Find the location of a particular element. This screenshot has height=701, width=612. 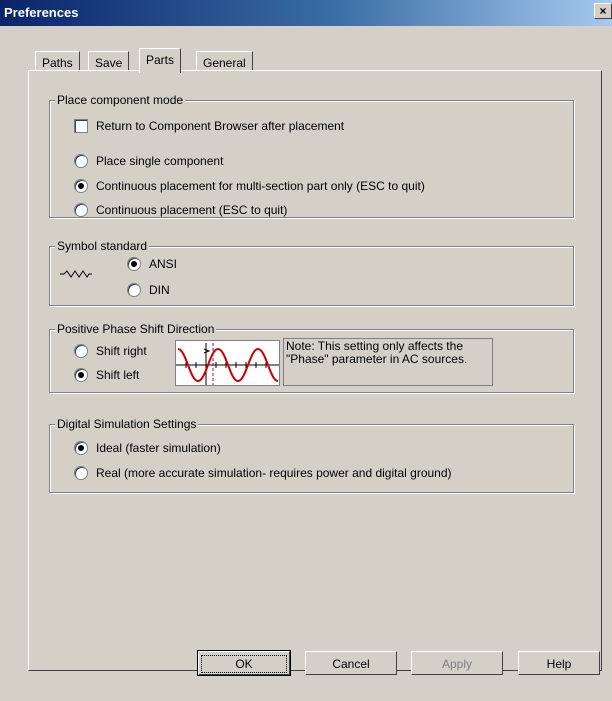

ideal-label: Ideal (faster simulation) is located at coordinates (158, 448).